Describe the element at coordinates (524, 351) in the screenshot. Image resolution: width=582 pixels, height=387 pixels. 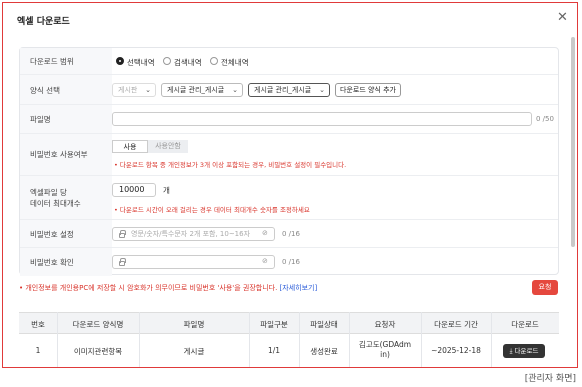
I see `row-download-button: ⤓ 다운로드` at that location.